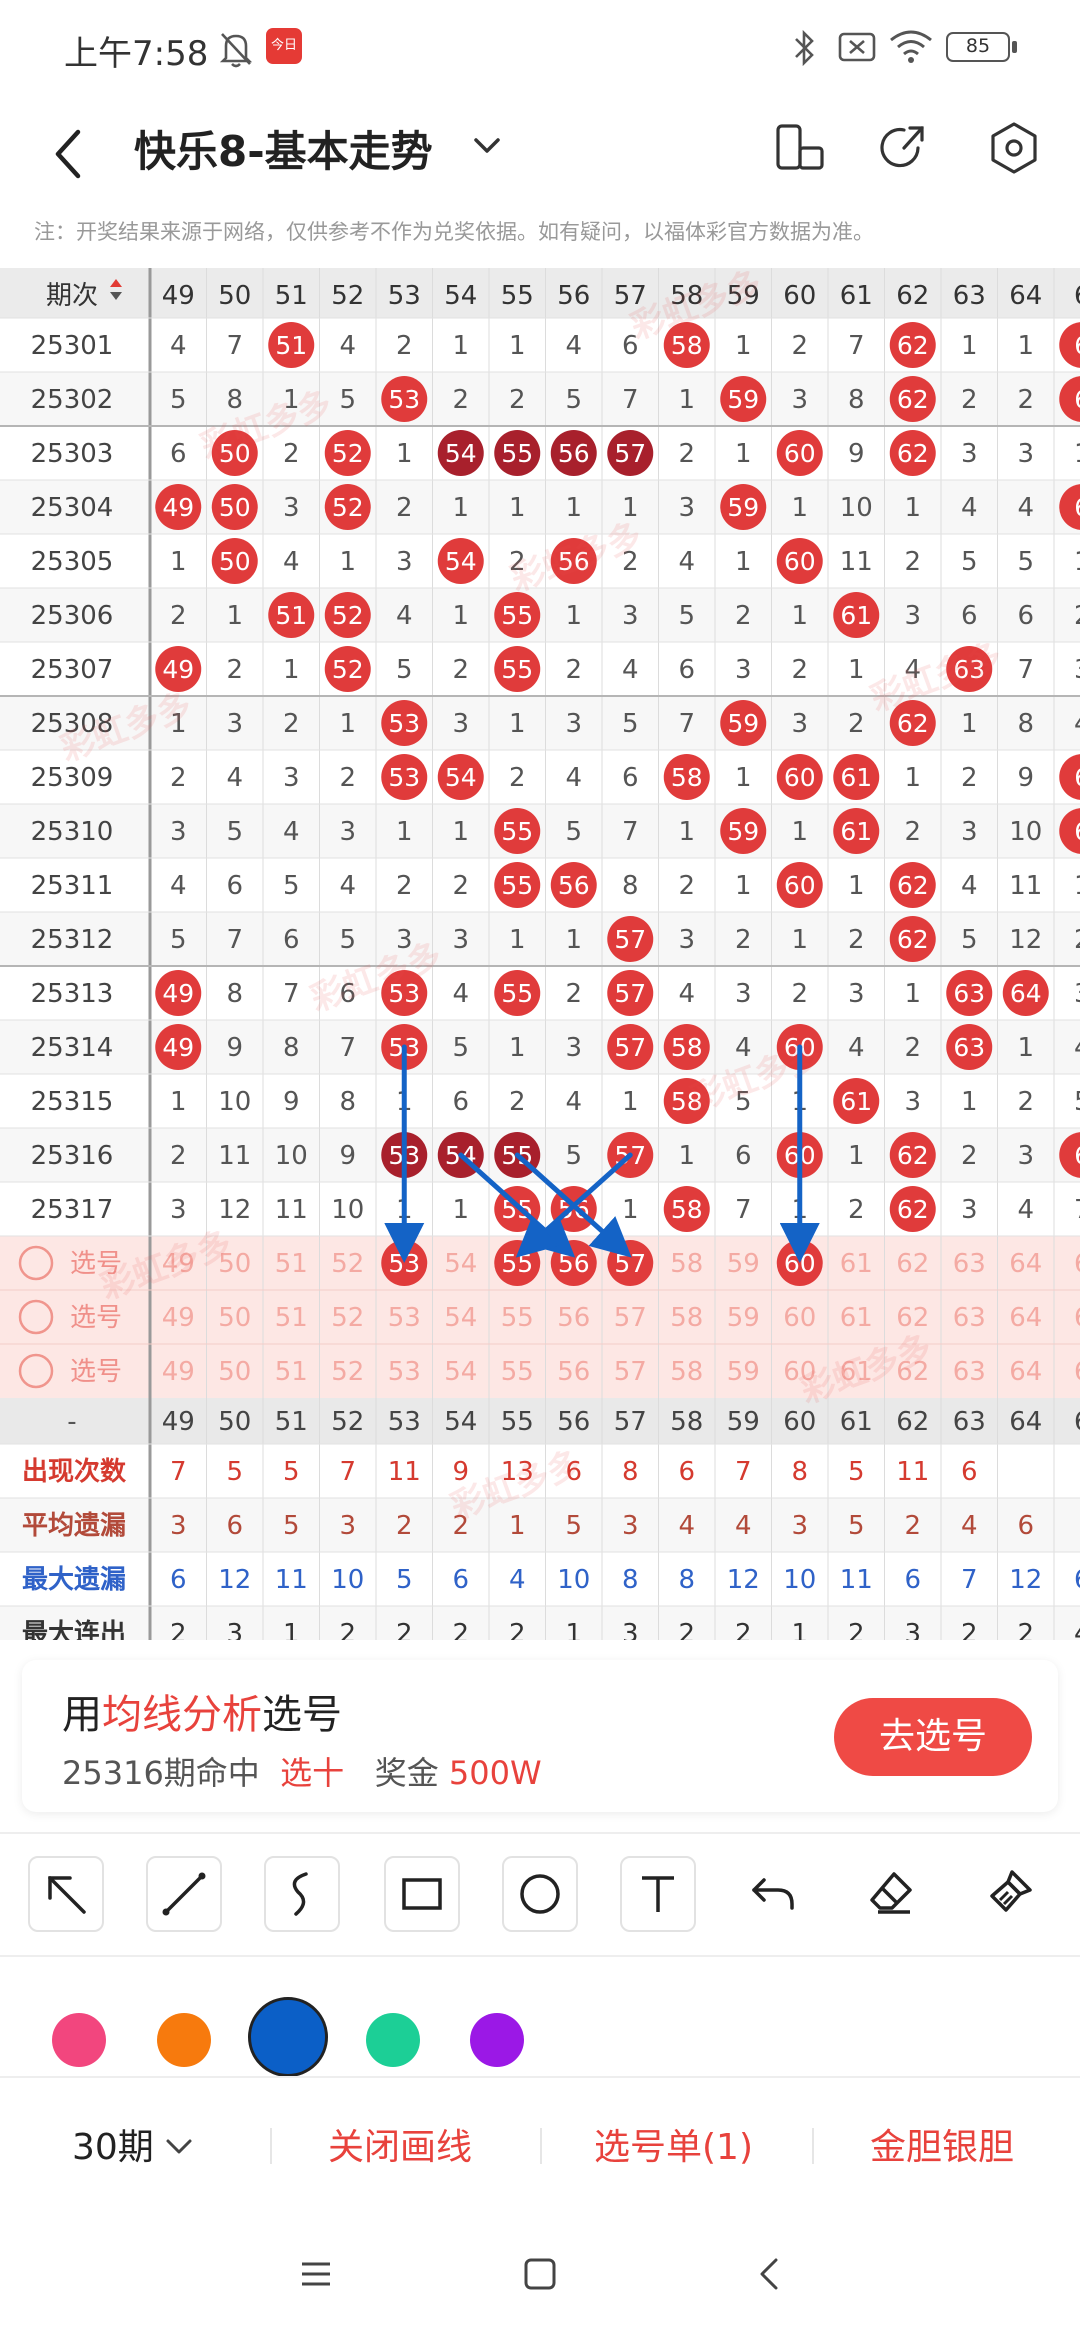 Image resolution: width=1080 pixels, height=2340 pixels. What do you see at coordinates (347, 1102) in the screenshot?
I see `miss-count: 8` at bounding box center [347, 1102].